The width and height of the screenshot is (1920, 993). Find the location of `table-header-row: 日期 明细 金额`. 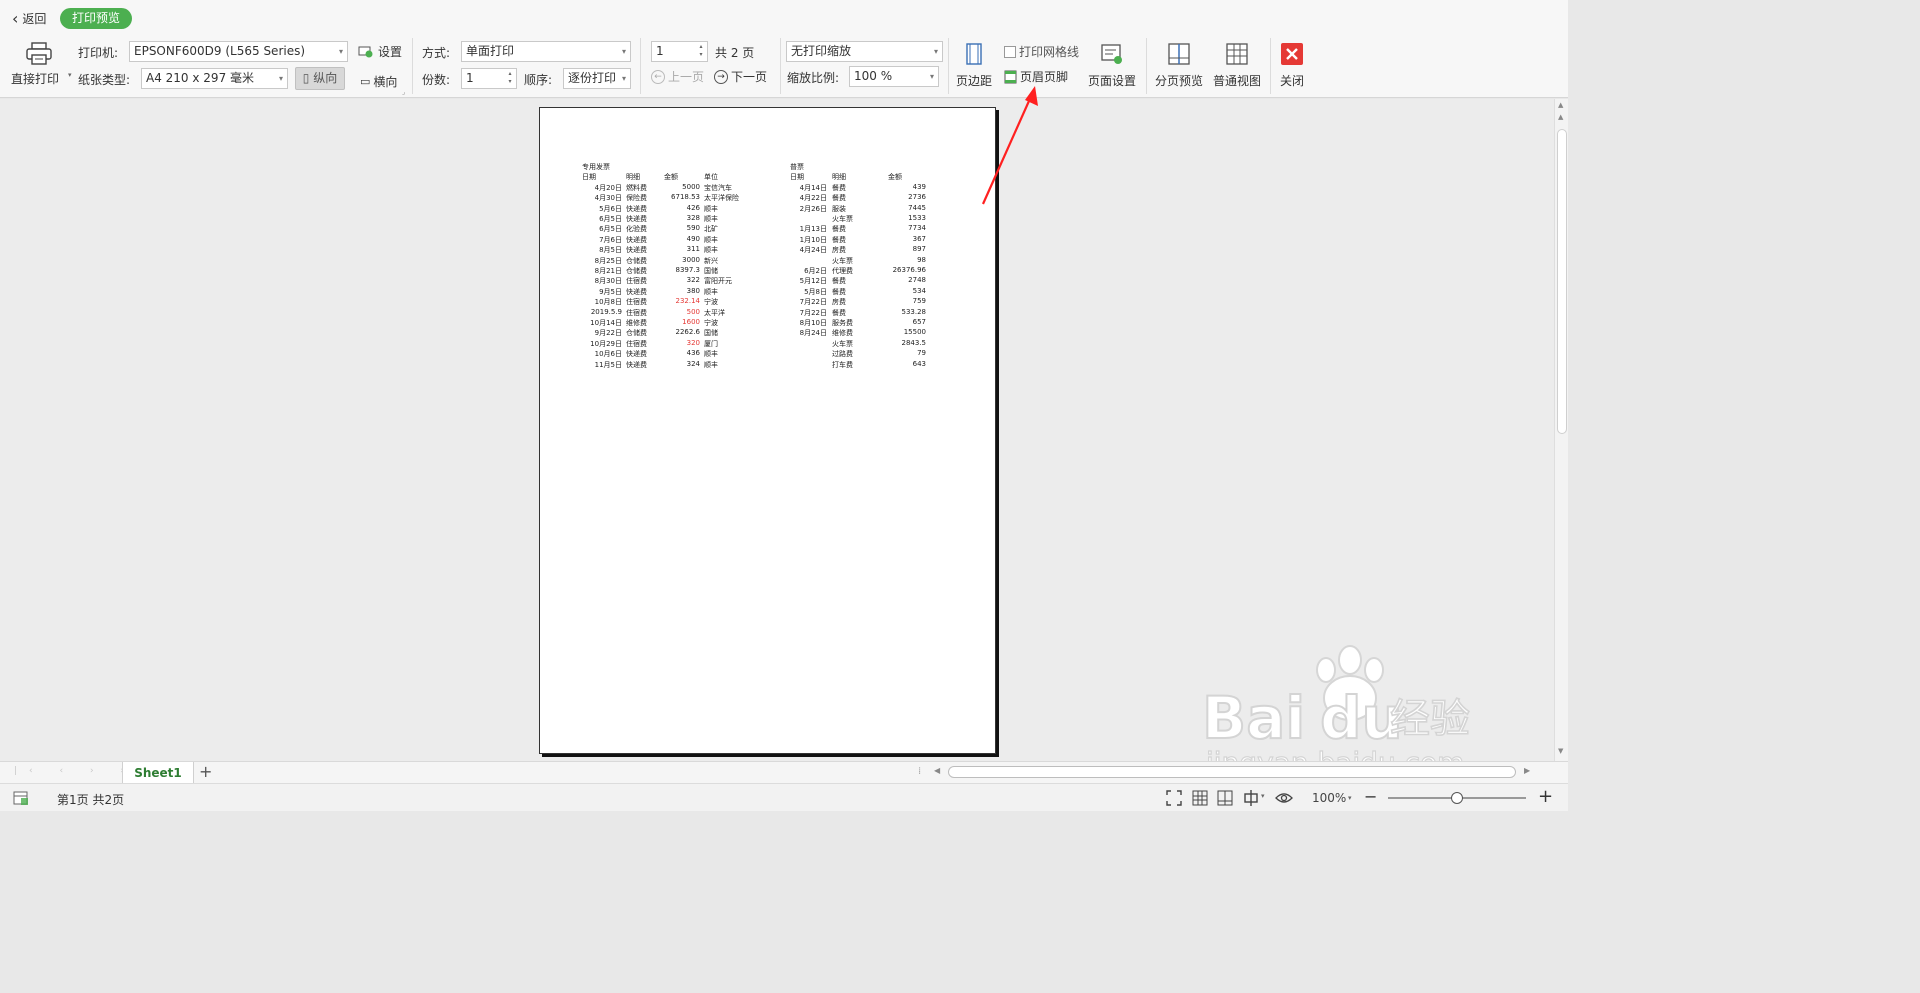

table-header-row: 日期 明细 金额 is located at coordinates (865, 177).